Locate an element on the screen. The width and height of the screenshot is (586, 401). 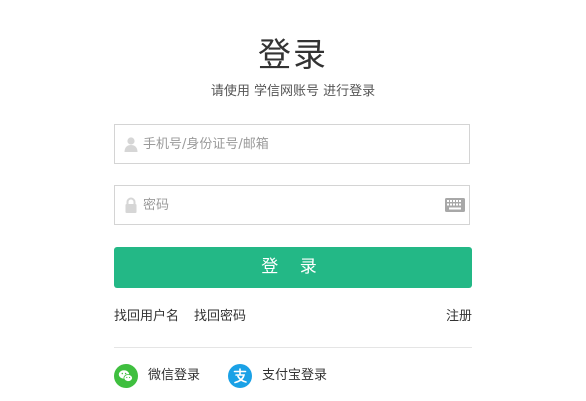
register-link: 注册 is located at coordinates (459, 314).